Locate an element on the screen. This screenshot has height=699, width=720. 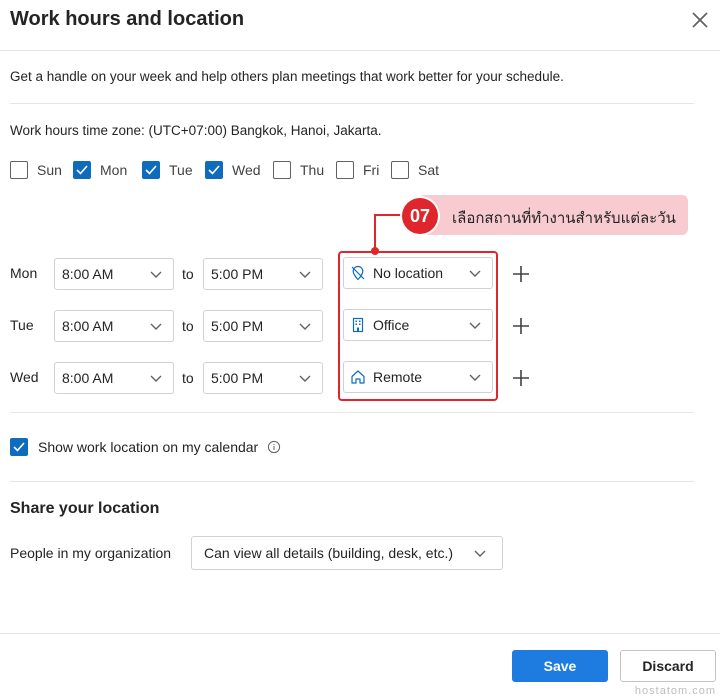
day-checkbox-tue: Tue is located at coordinates (167, 170).